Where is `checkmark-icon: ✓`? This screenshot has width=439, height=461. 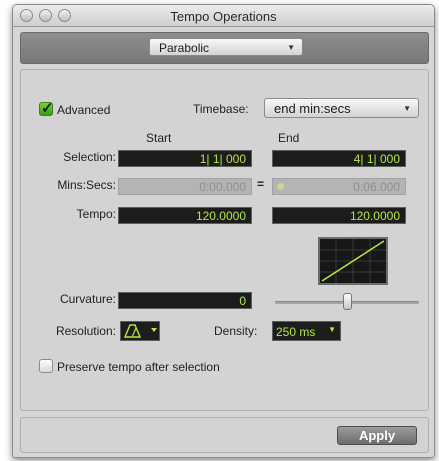 checkmark-icon: ✓ is located at coordinates (47, 108).